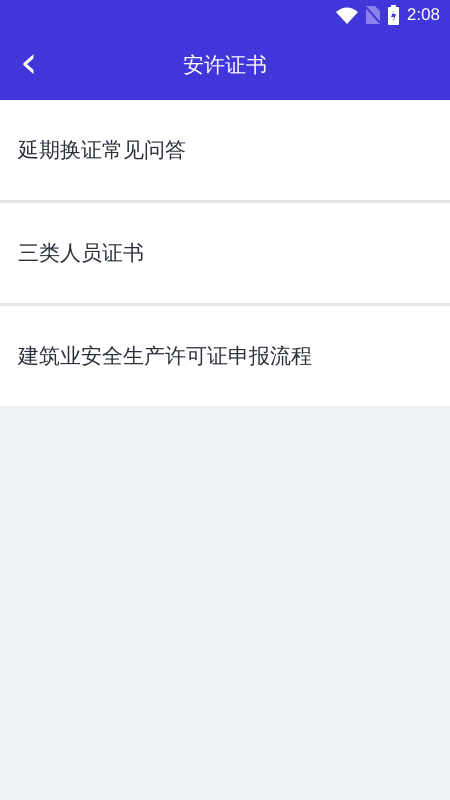  What do you see at coordinates (393, 15) in the screenshot?
I see `battery-charging-icon` at bounding box center [393, 15].